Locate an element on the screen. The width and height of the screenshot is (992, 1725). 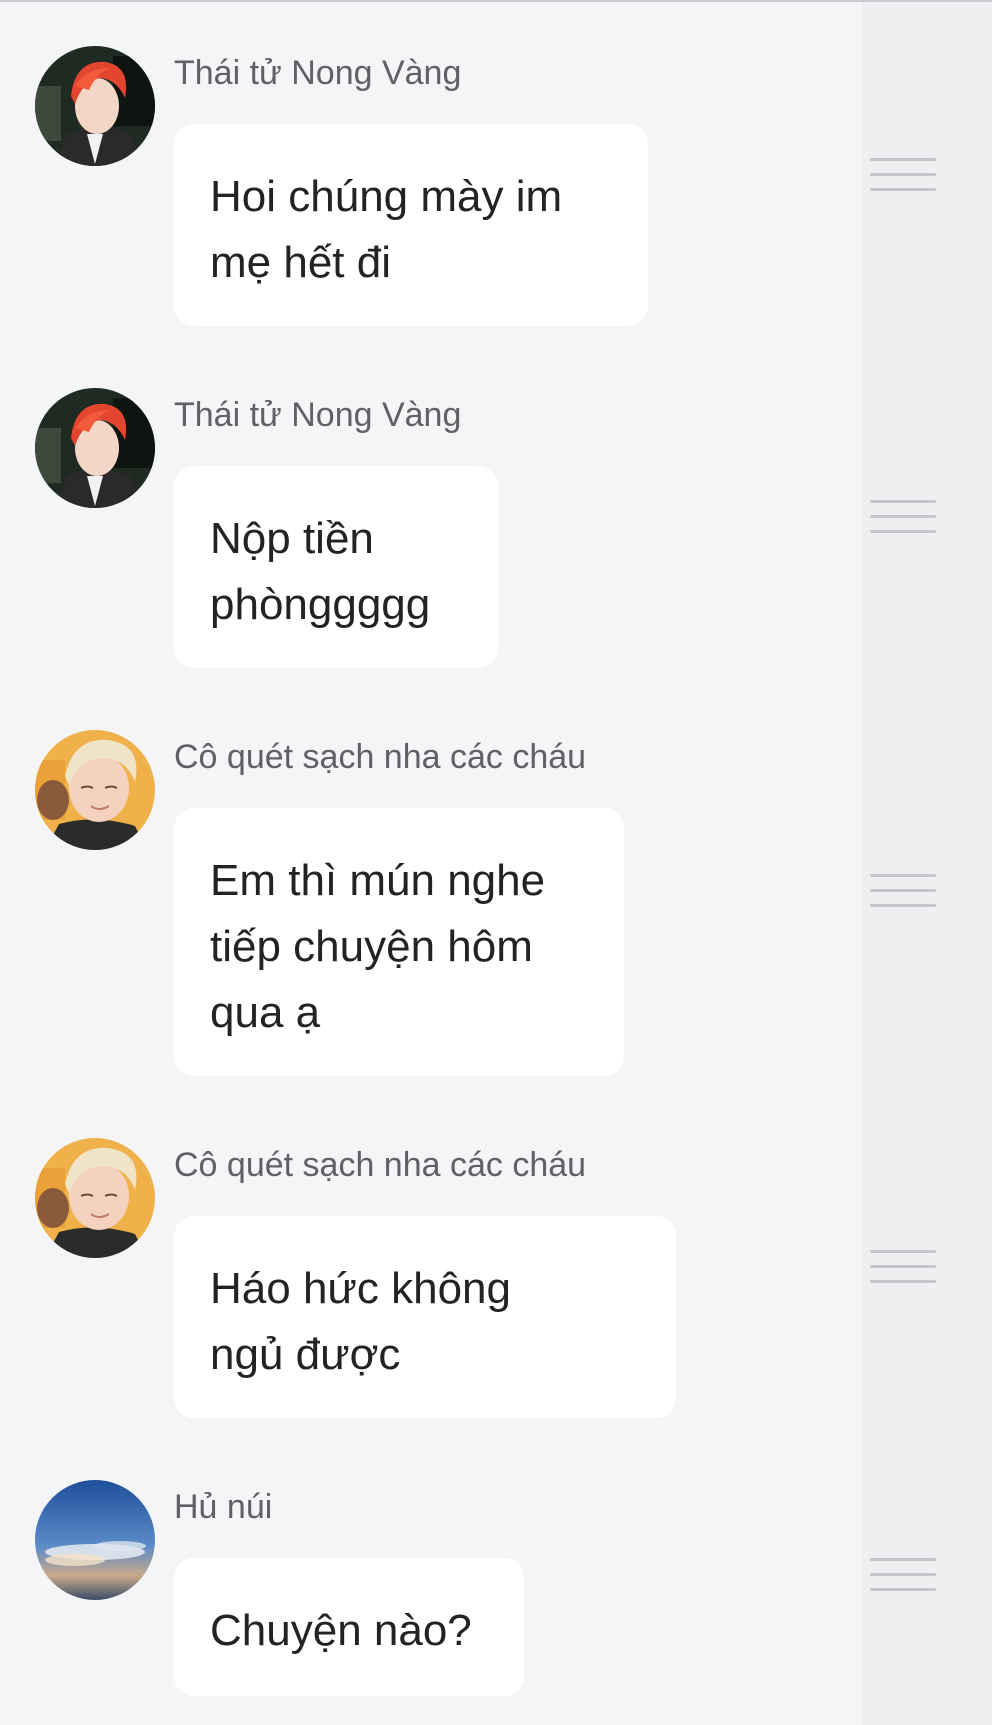
message-bubble: Chuyện nào? is located at coordinates (349, 1627).